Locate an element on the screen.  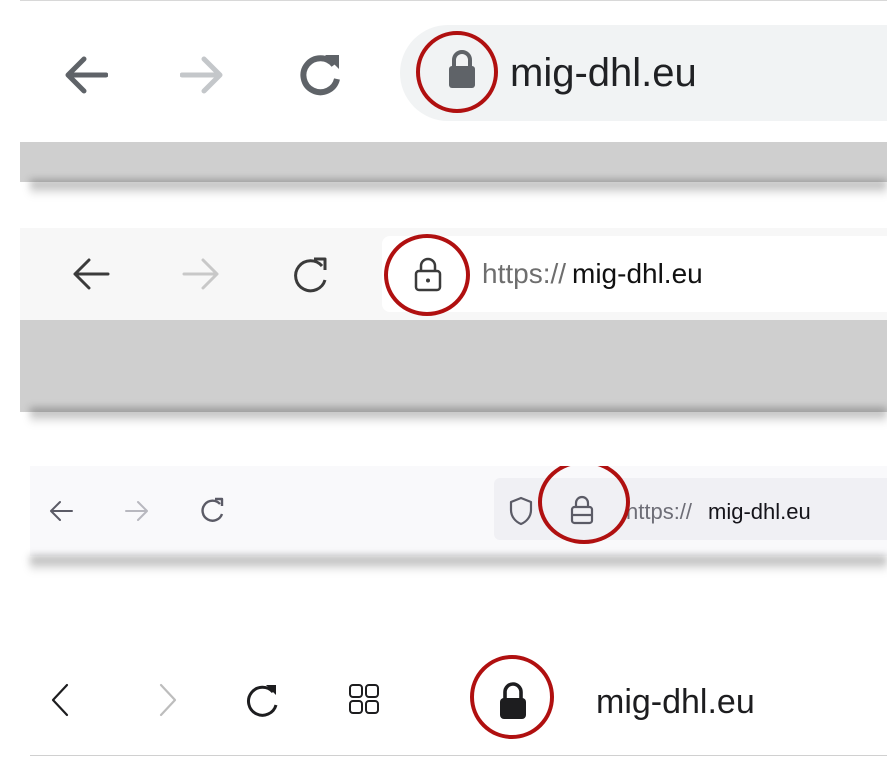
shield-icon is located at coordinates (521, 511).